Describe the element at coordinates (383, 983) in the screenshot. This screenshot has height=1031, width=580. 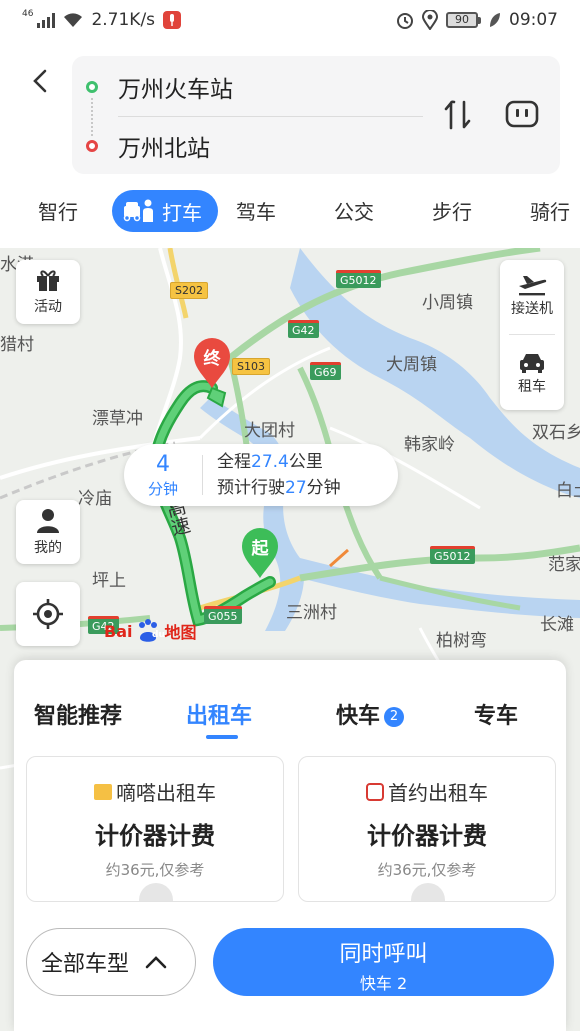
I see `call-sublabel: 快车 2` at that location.